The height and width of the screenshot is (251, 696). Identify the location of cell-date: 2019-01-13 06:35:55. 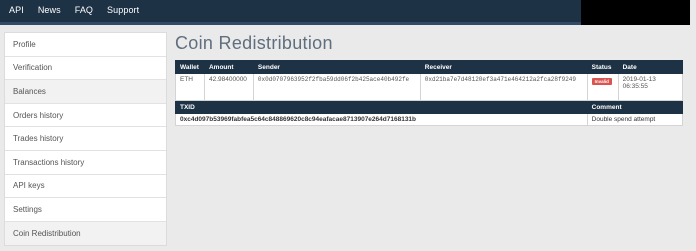
(650, 87).